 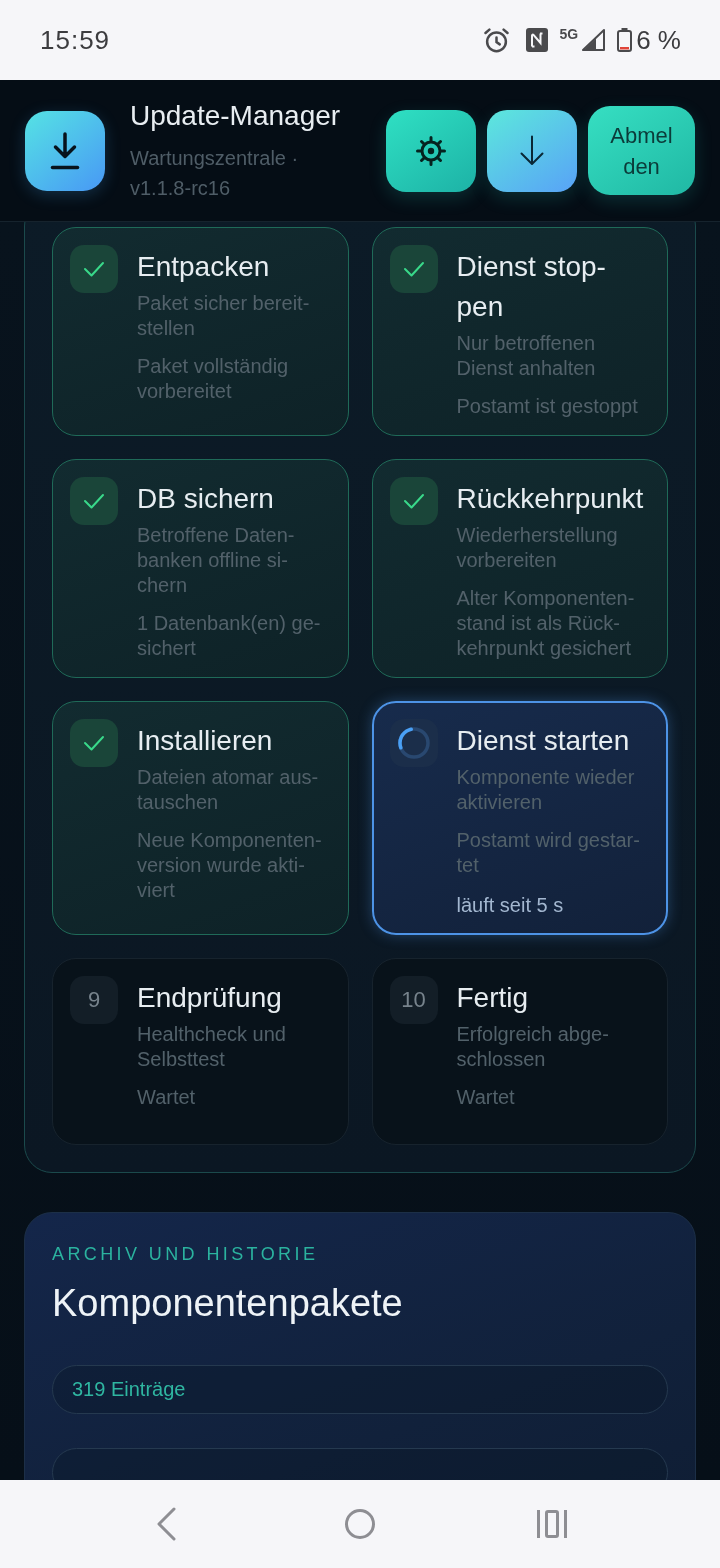 I want to click on signal-icon, so click(x=594, y=40).